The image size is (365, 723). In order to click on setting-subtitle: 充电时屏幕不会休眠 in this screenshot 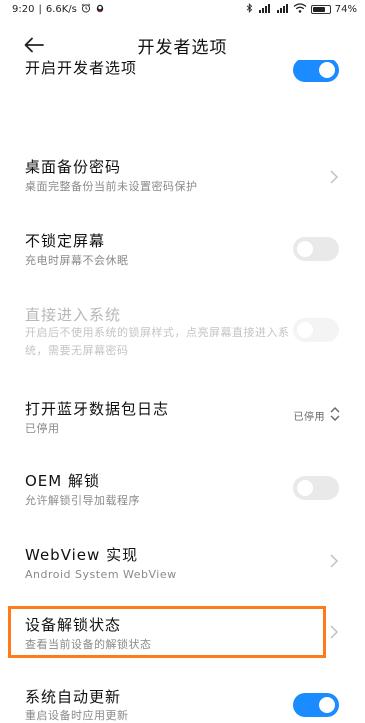, I will do `click(77, 260)`.